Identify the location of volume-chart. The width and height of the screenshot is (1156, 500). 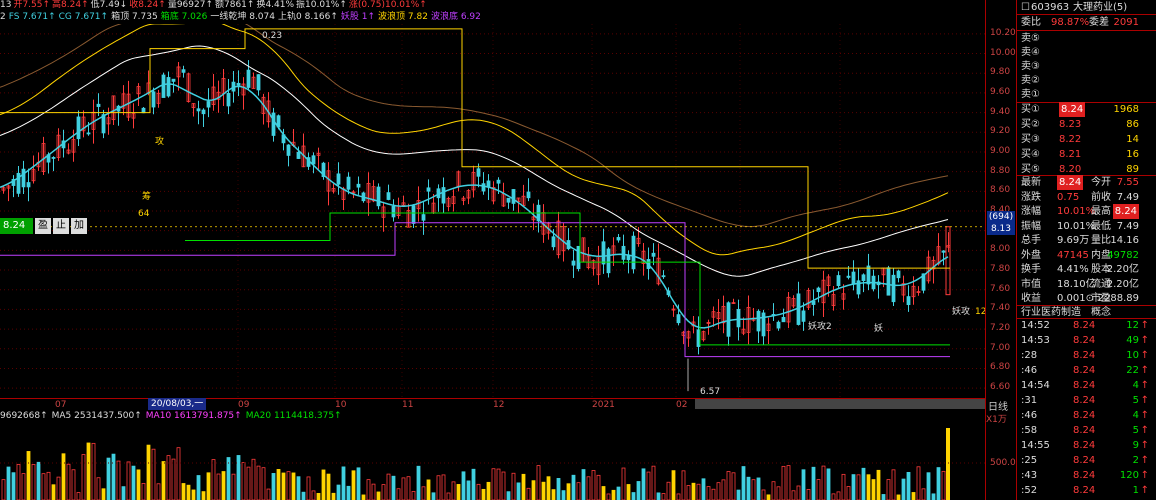
(492, 461).